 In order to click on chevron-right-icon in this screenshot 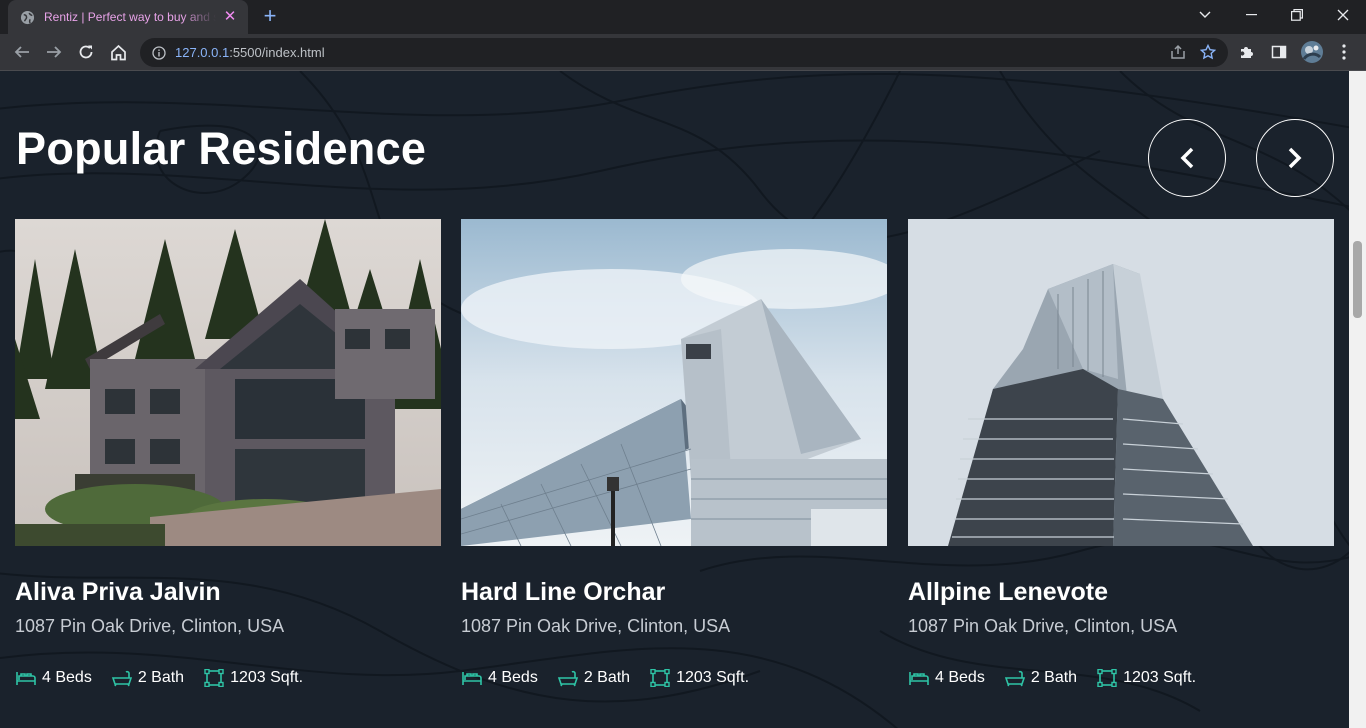, I will do `click(1295, 158)`.